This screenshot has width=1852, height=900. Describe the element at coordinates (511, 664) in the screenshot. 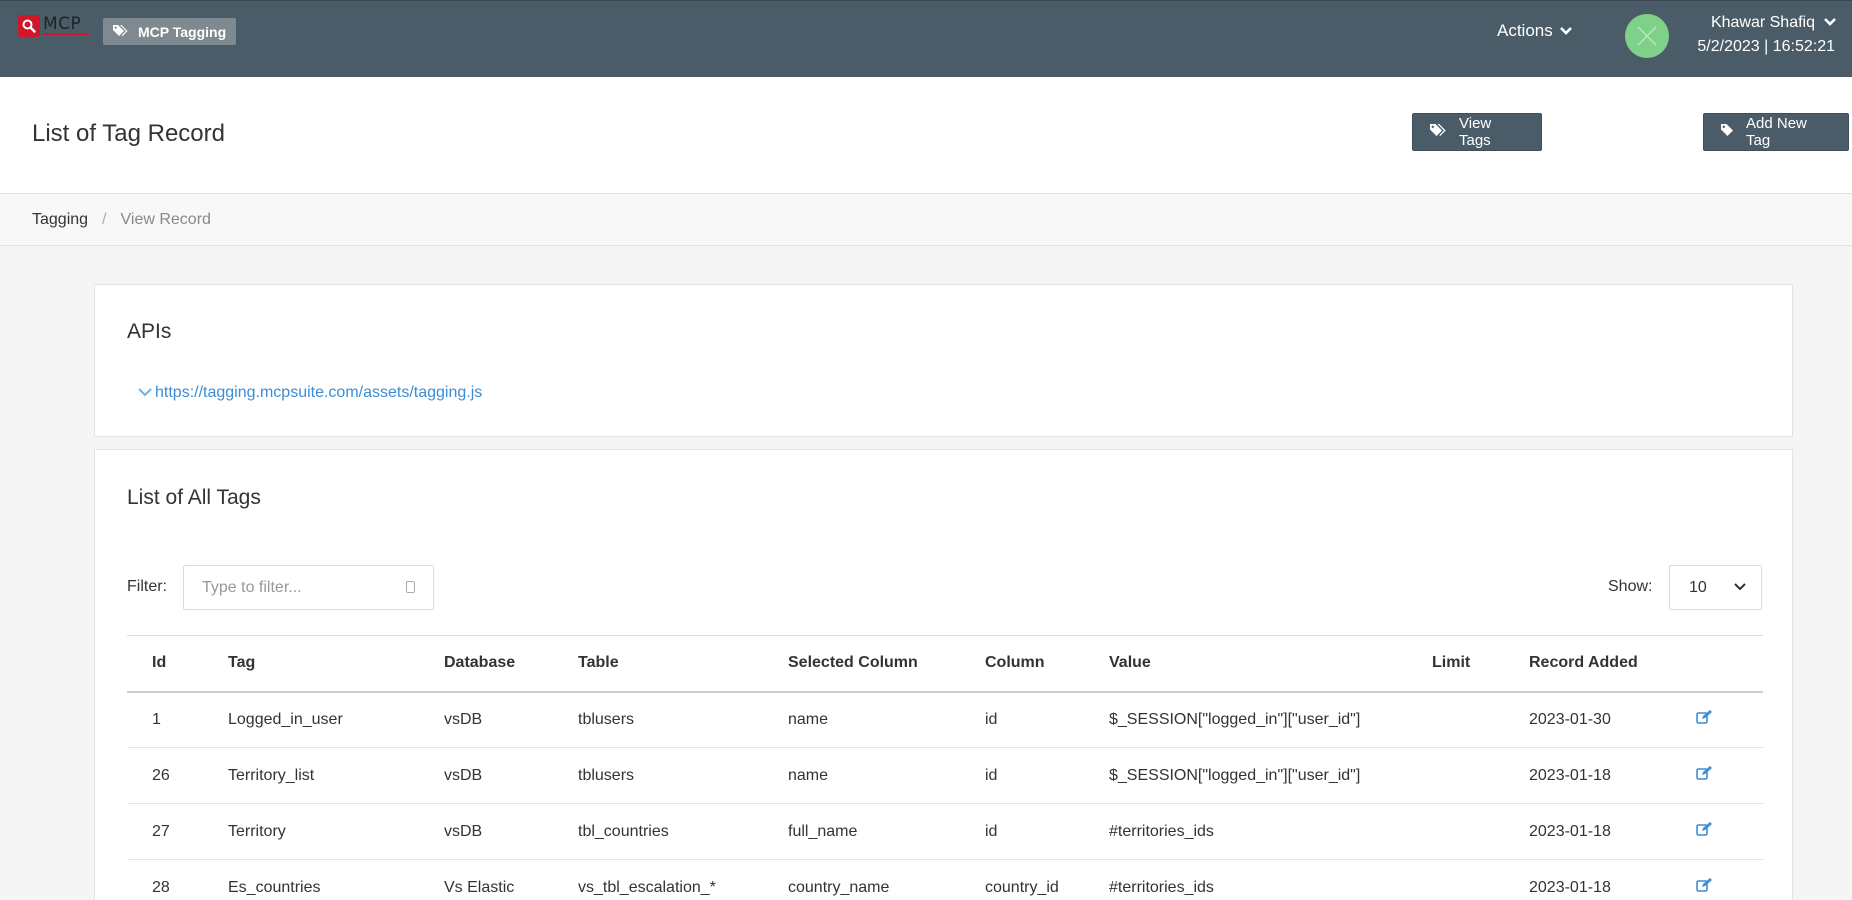

I see `column-header-database: Database` at that location.